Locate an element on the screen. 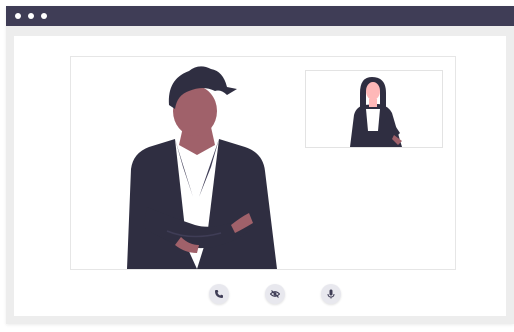  woman-illustration is located at coordinates (376, 112).